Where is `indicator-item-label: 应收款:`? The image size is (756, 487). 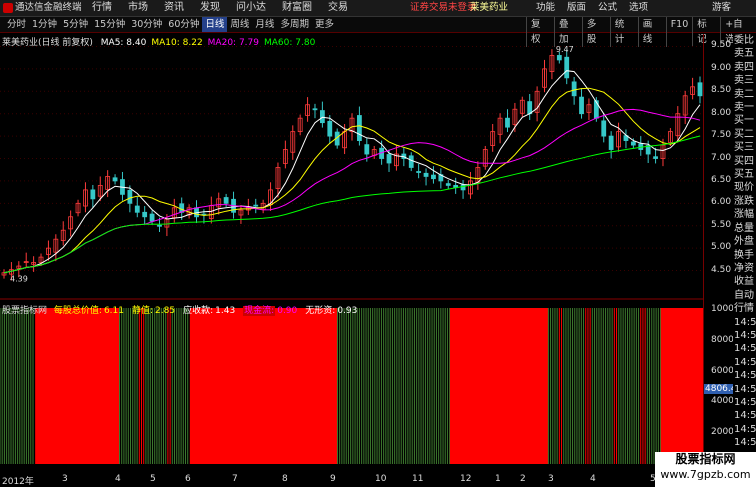 indicator-item-label: 应收款: is located at coordinates (198, 311).